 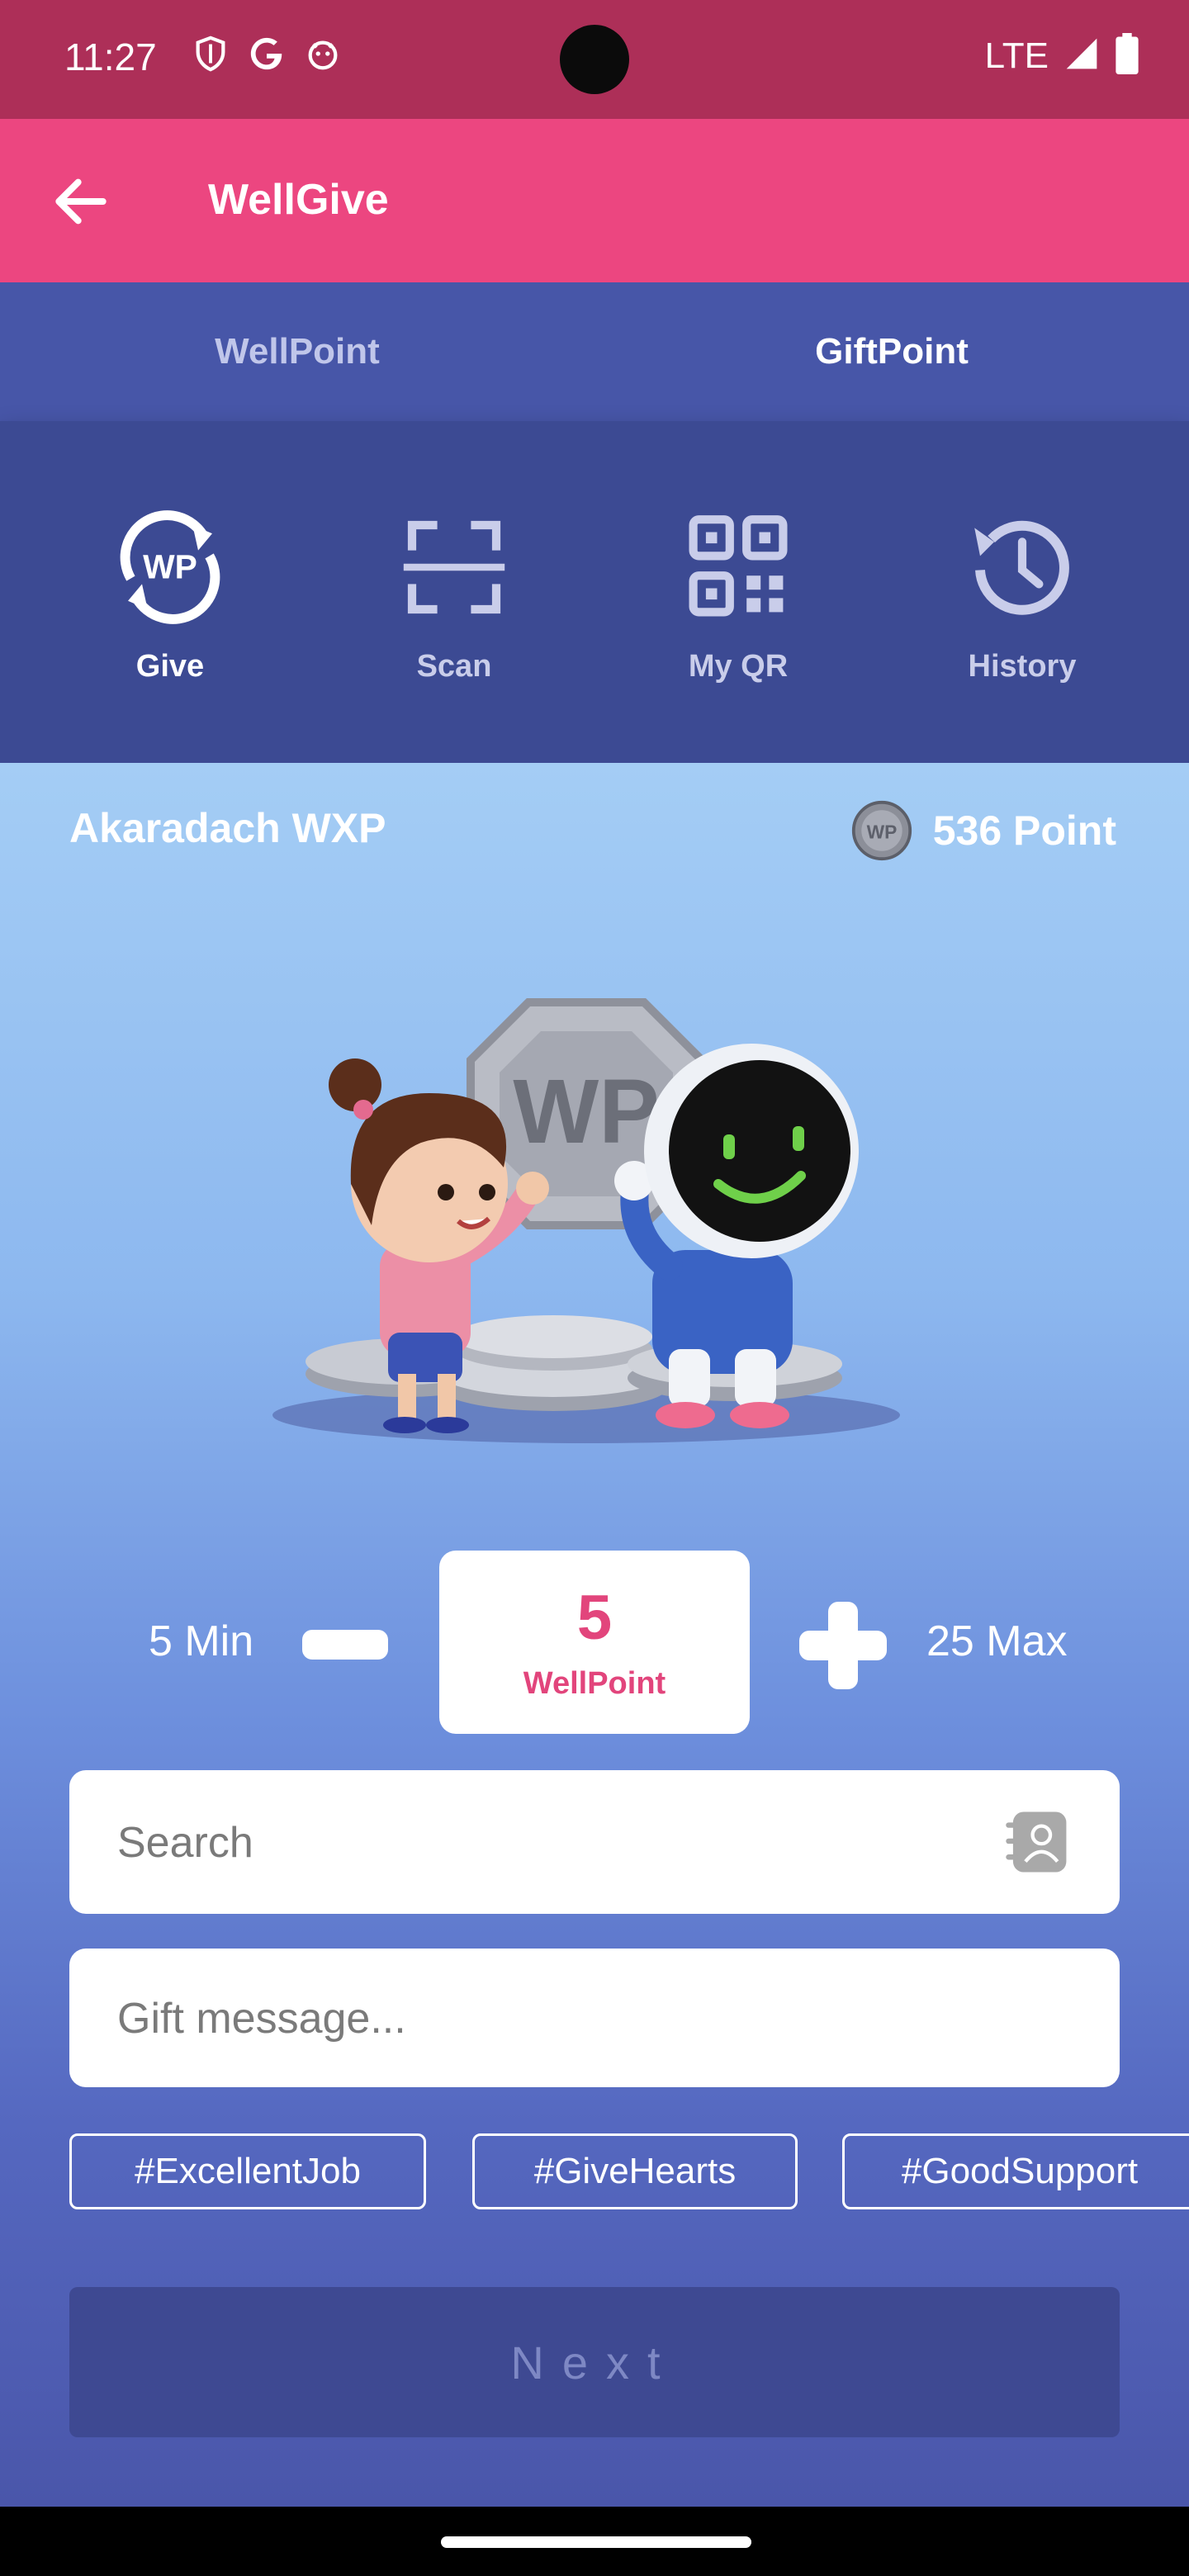 What do you see at coordinates (594, 2362) in the screenshot?
I see `next-button: Next` at bounding box center [594, 2362].